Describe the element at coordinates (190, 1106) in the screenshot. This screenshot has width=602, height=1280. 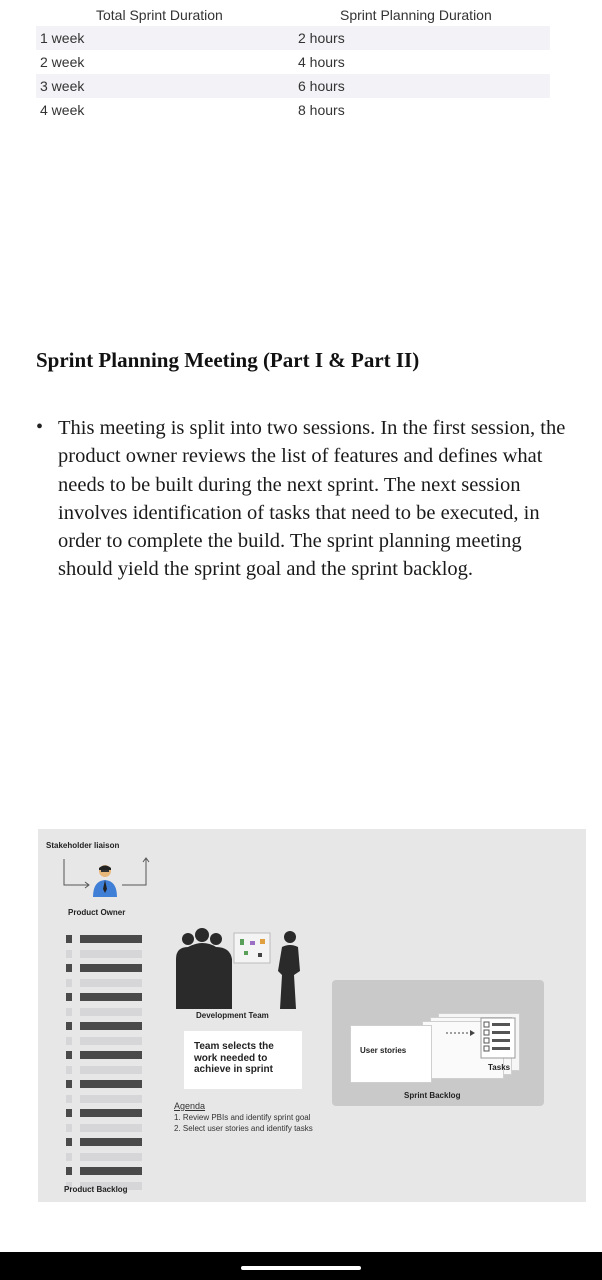
I see `agenda-heading: Agenda` at that location.